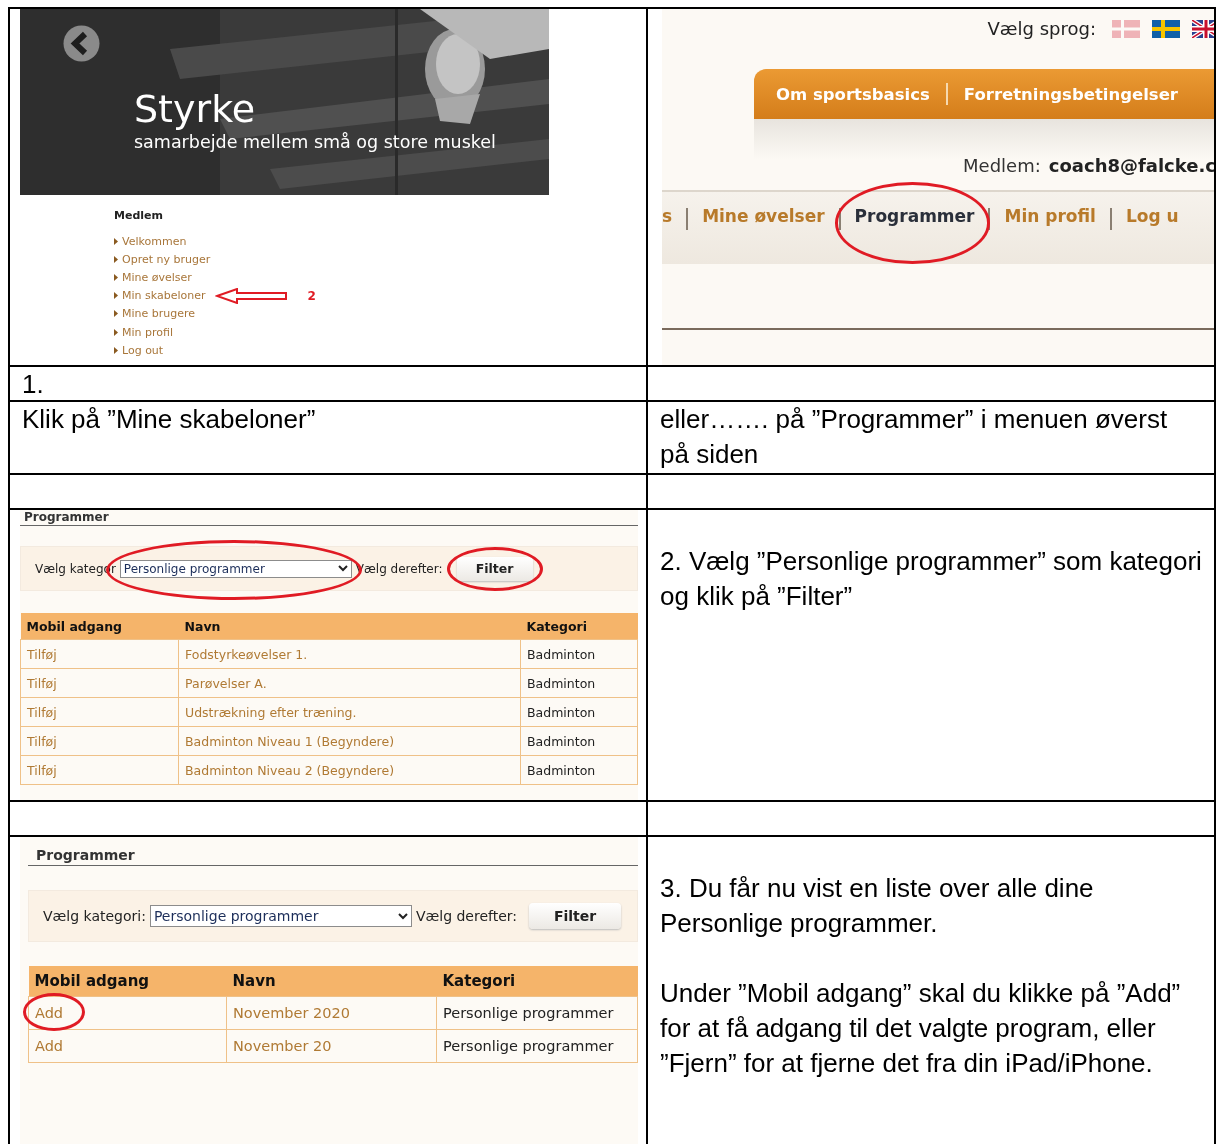 The image size is (1228, 1144). I want to click on program-name-link: November 20, so click(331, 1046).